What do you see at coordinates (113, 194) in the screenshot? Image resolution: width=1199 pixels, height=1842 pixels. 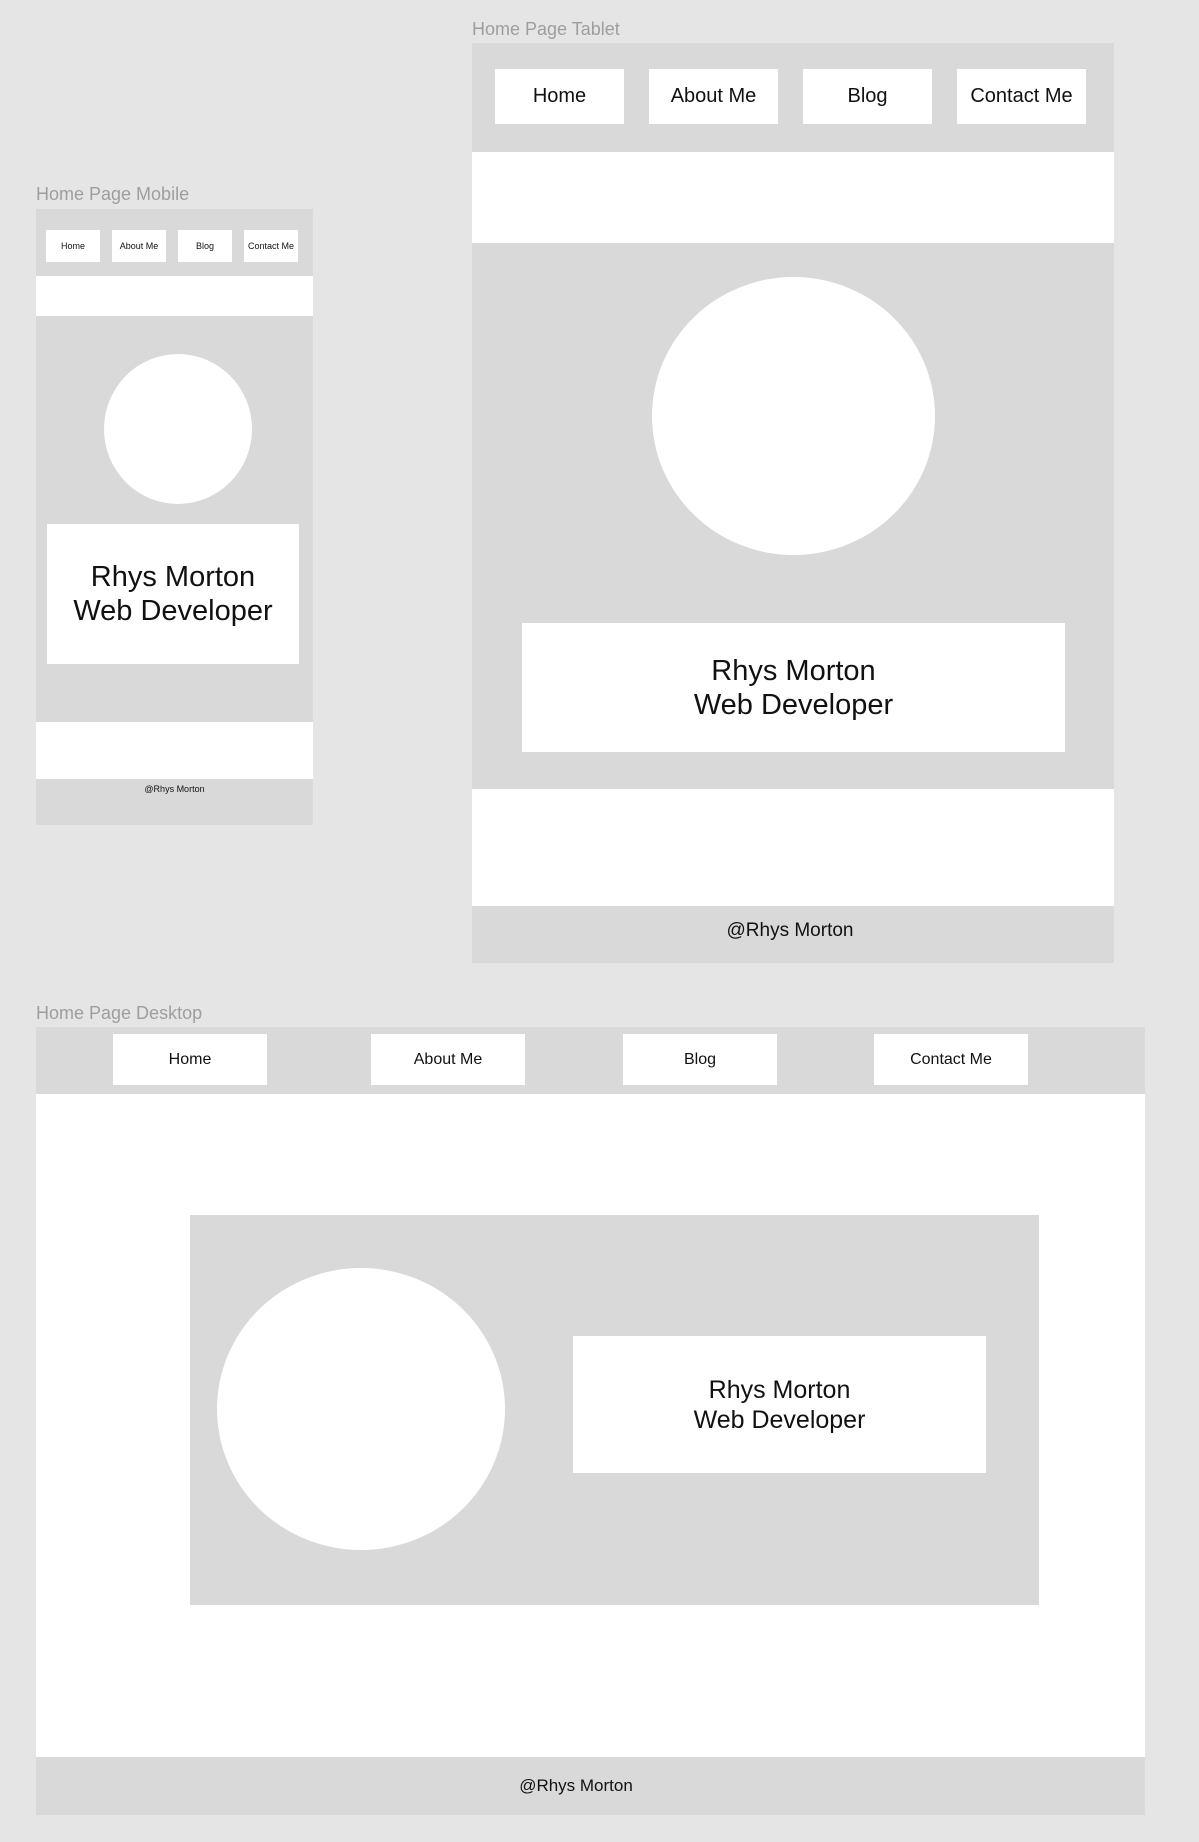 I see `frame-label-mobile: Home Page Mobile` at bounding box center [113, 194].